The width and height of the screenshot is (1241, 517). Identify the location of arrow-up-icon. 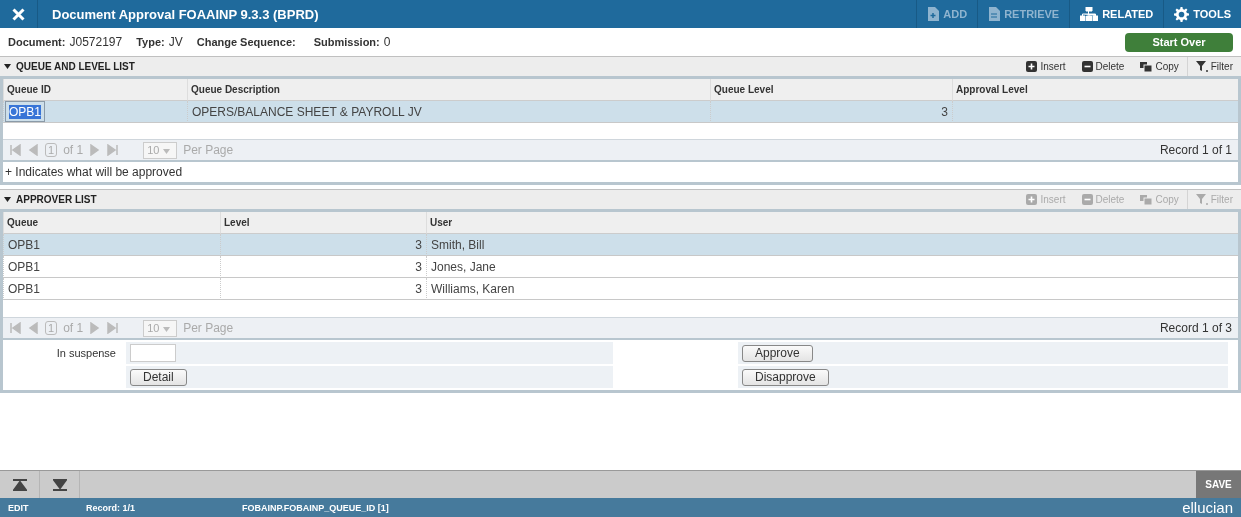
(19, 484).